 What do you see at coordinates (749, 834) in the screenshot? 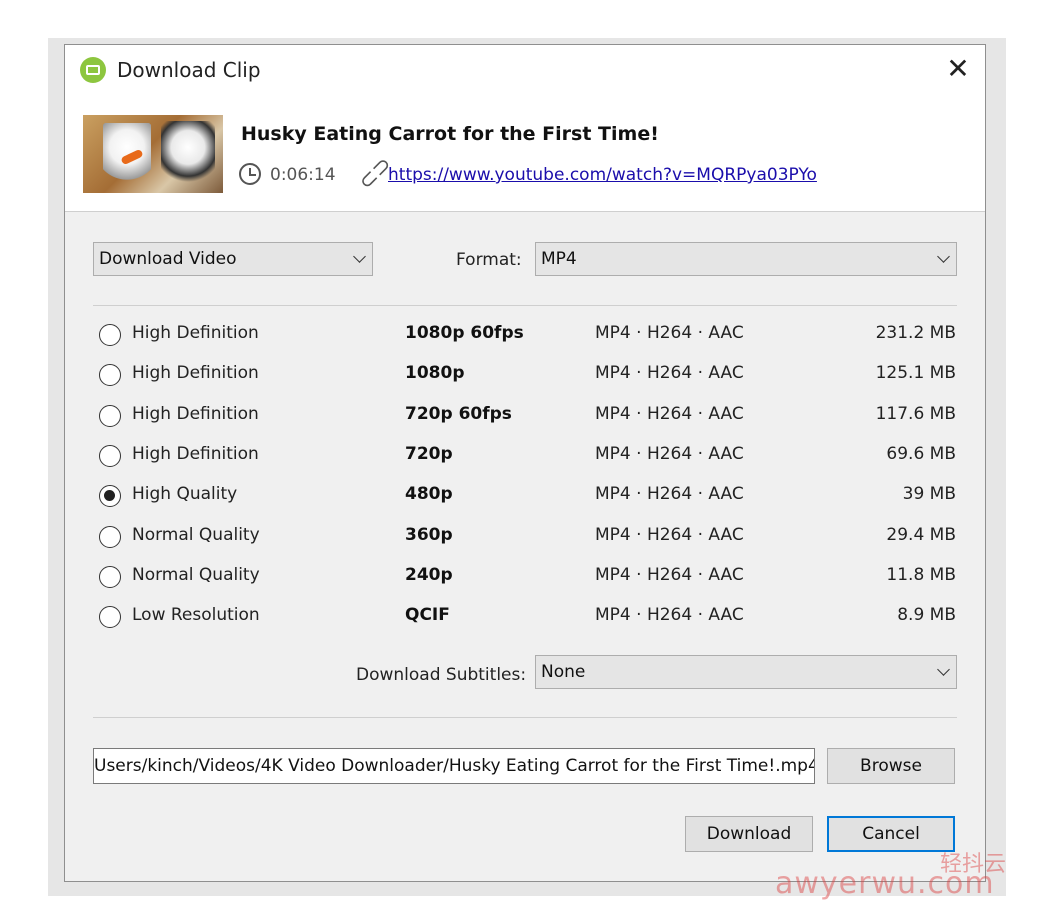
I see `download-button: Download` at bounding box center [749, 834].